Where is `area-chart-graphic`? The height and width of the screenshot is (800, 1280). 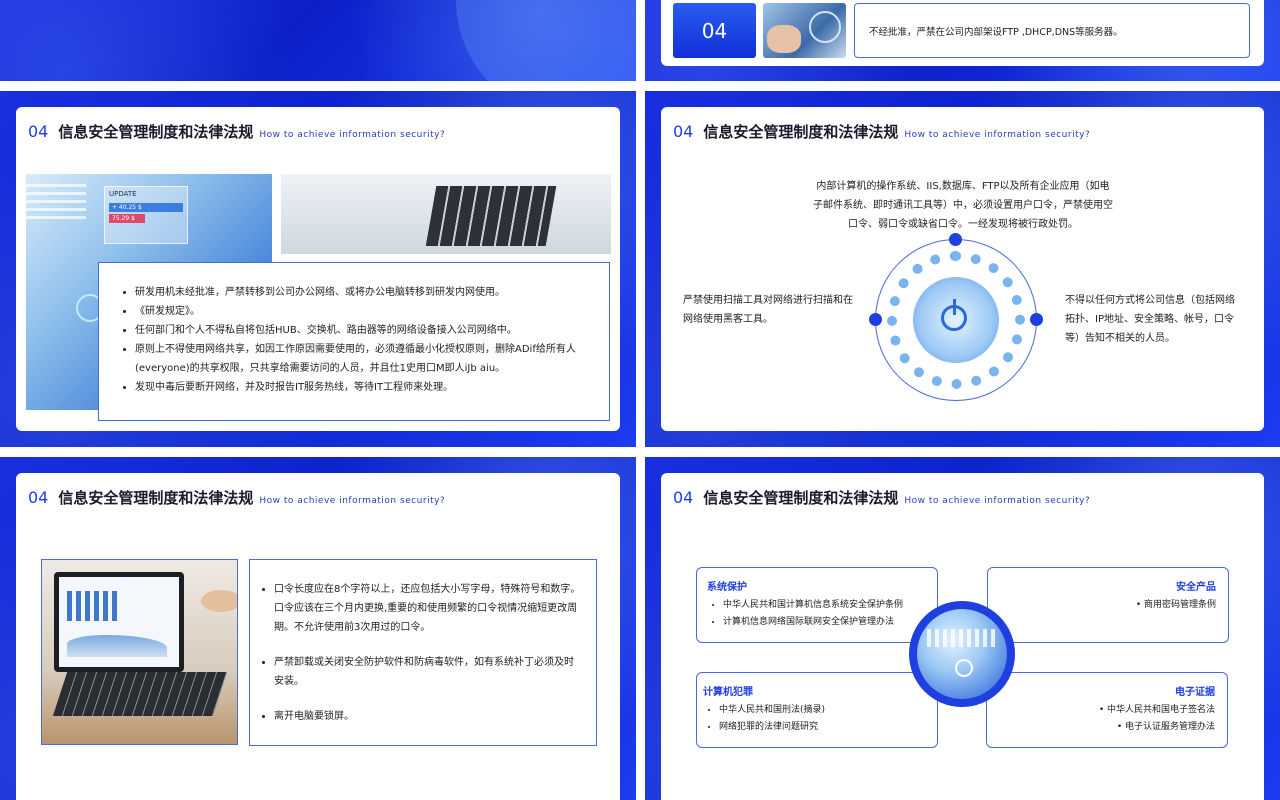
area-chart-graphic is located at coordinates (117, 646).